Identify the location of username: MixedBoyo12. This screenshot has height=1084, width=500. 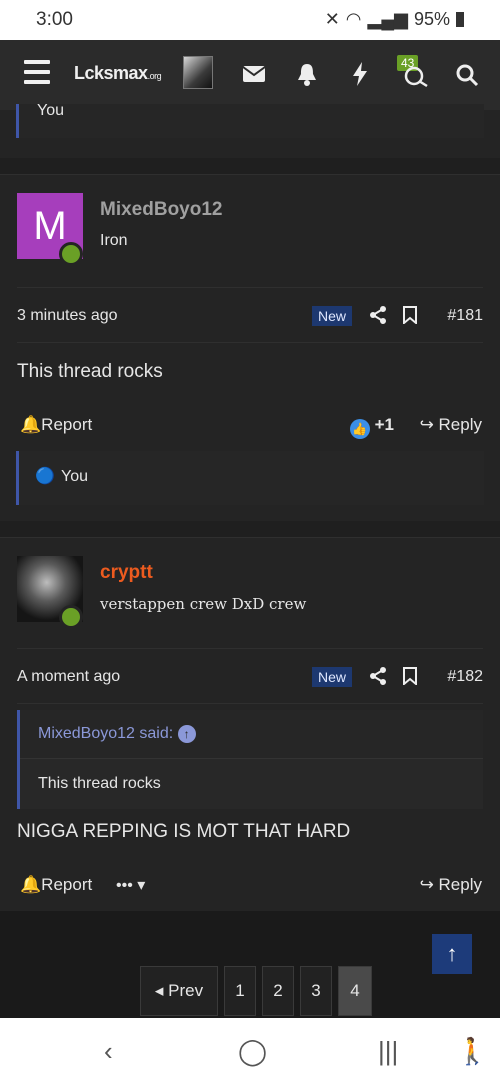
(161, 210).